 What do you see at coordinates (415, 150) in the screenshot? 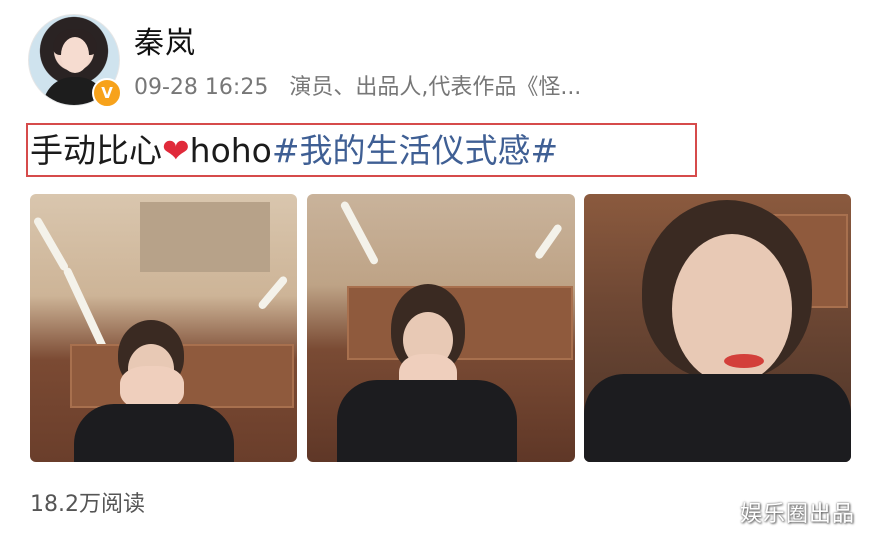
I see `hashtag-link: #我的生活仪式感#` at bounding box center [415, 150].